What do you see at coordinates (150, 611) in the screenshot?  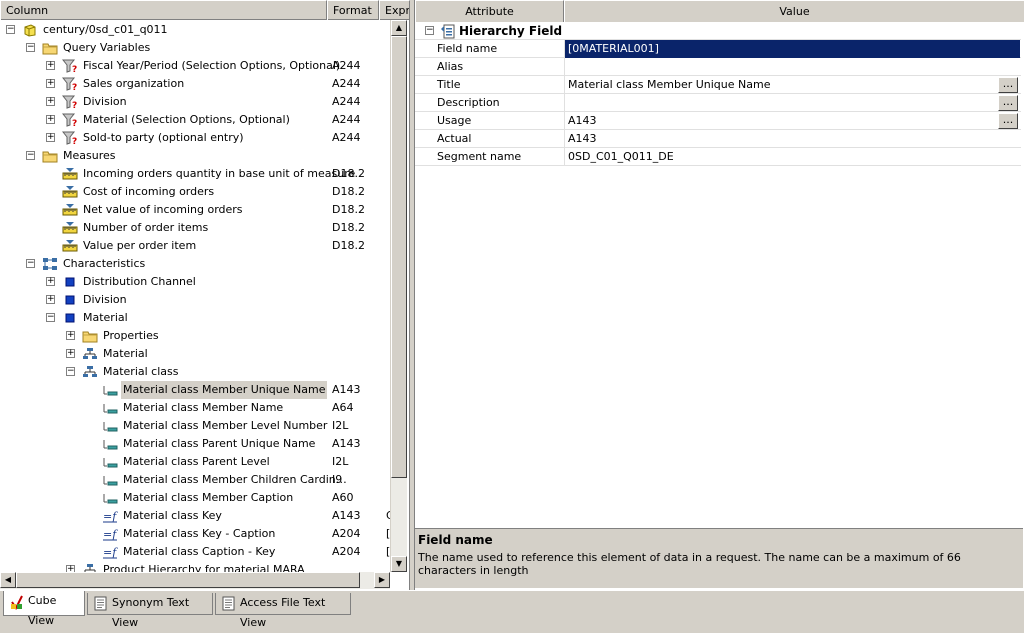 I see `tab-synonym-text-view: Synonym Text View` at bounding box center [150, 611].